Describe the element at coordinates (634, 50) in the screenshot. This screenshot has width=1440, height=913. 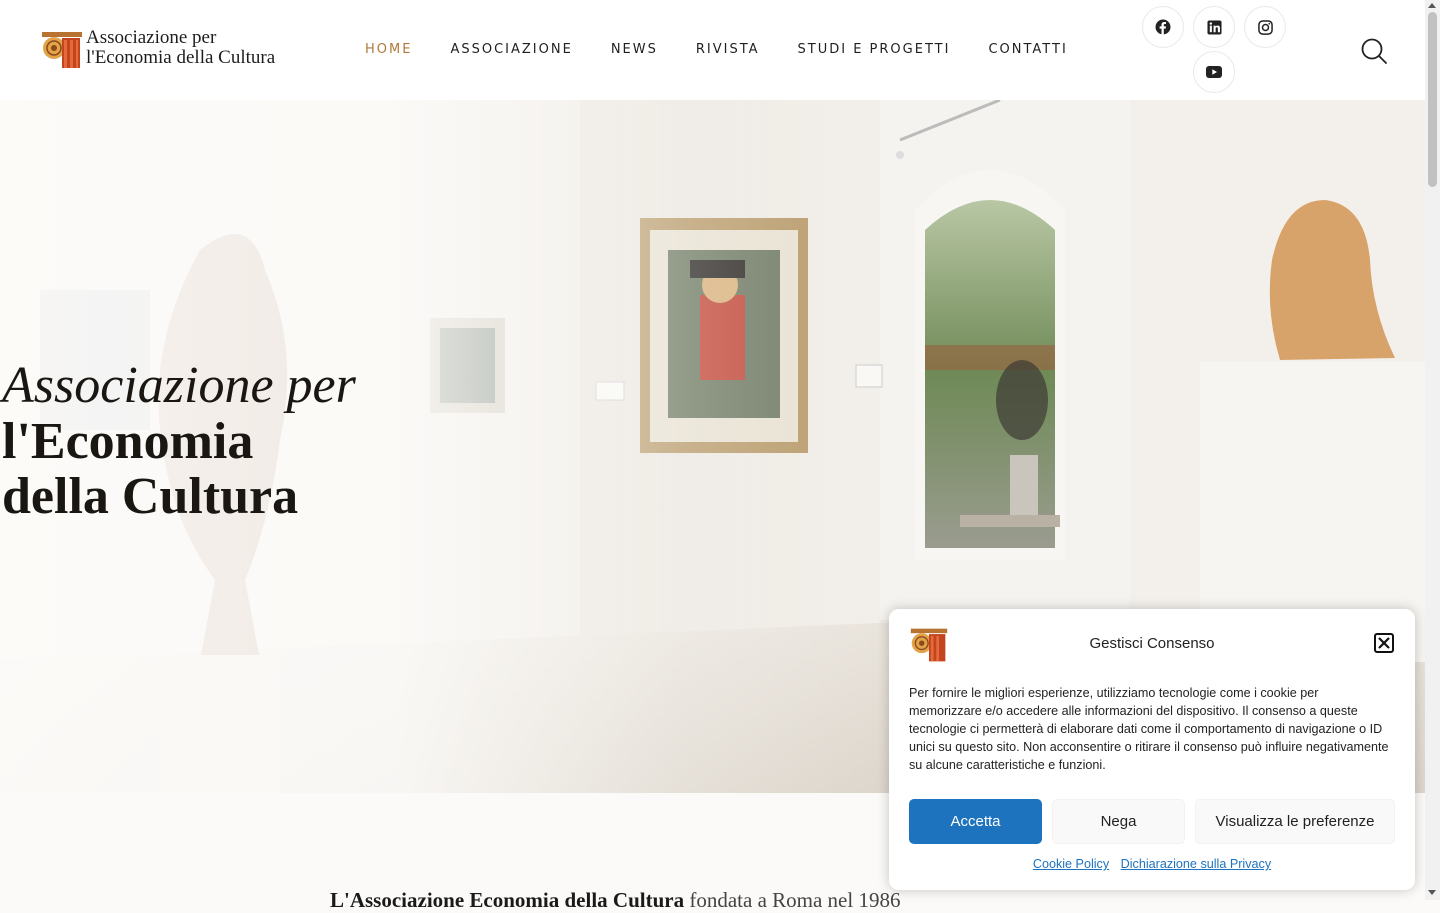
I see `nav-news: NEWS` at that location.